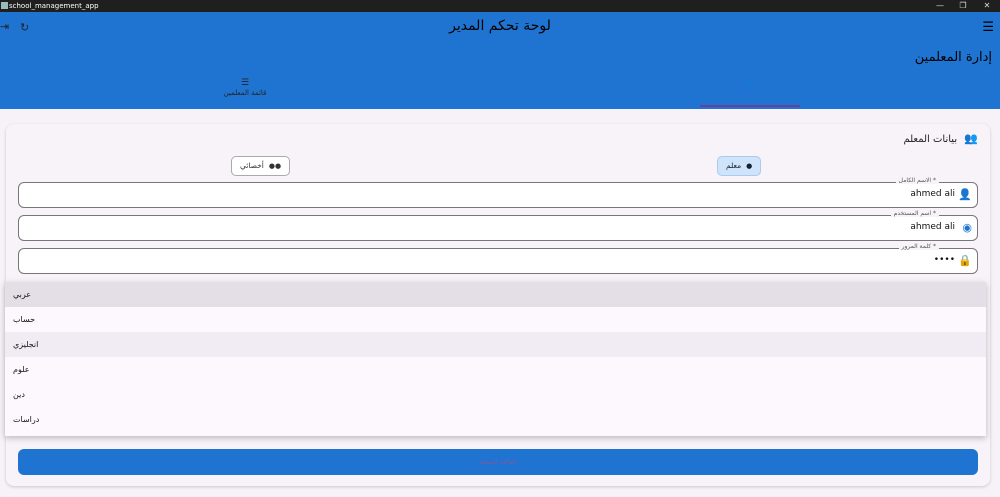 The height and width of the screenshot is (497, 1000). I want to click on person-icon: 👤, so click(965, 194).